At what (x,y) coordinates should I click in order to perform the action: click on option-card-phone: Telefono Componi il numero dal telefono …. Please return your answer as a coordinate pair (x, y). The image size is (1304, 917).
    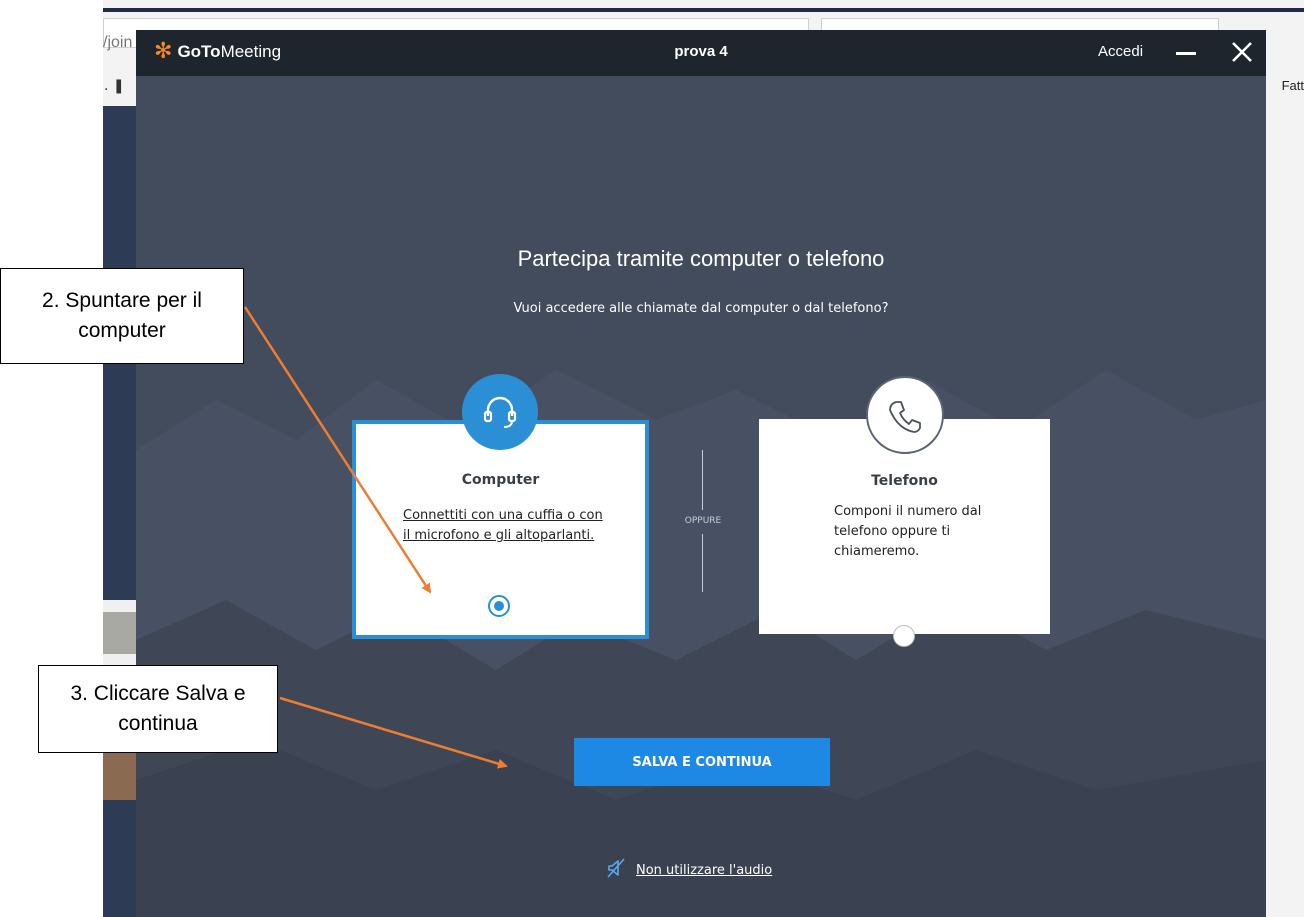
    Looking at the image, I should click on (904, 511).